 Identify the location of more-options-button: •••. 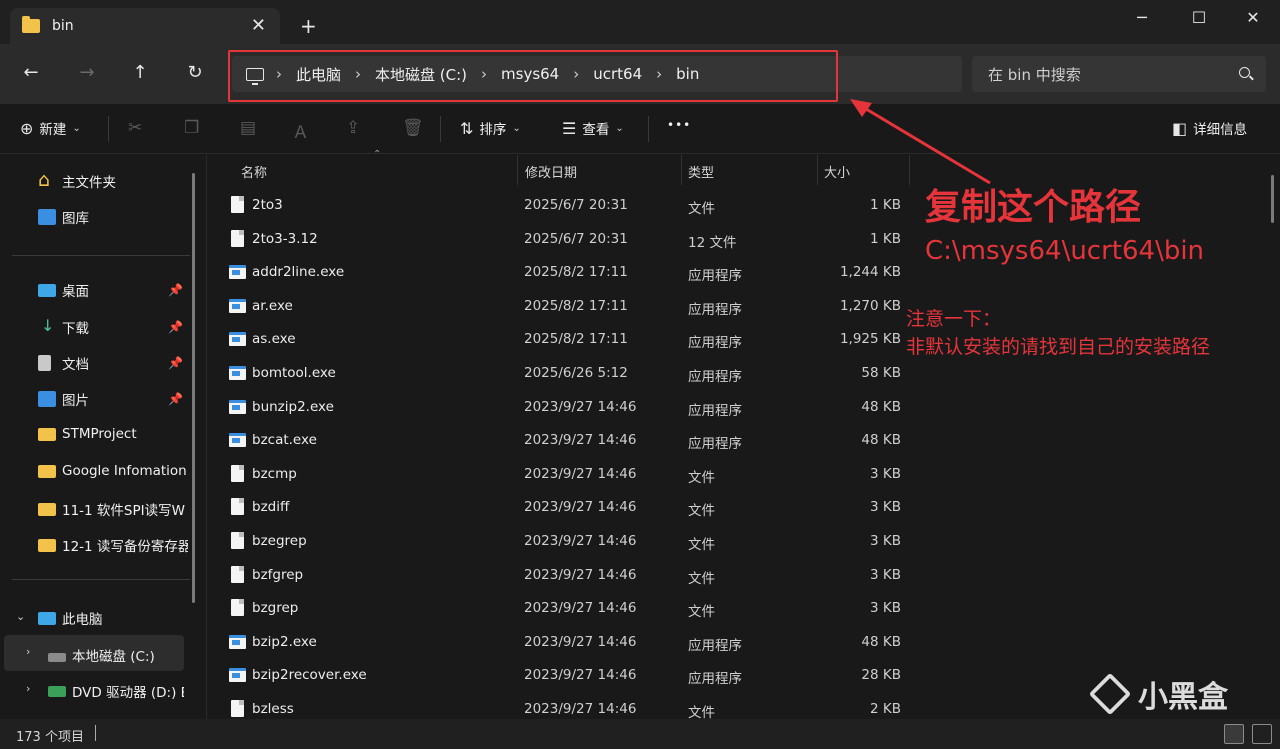
(679, 125).